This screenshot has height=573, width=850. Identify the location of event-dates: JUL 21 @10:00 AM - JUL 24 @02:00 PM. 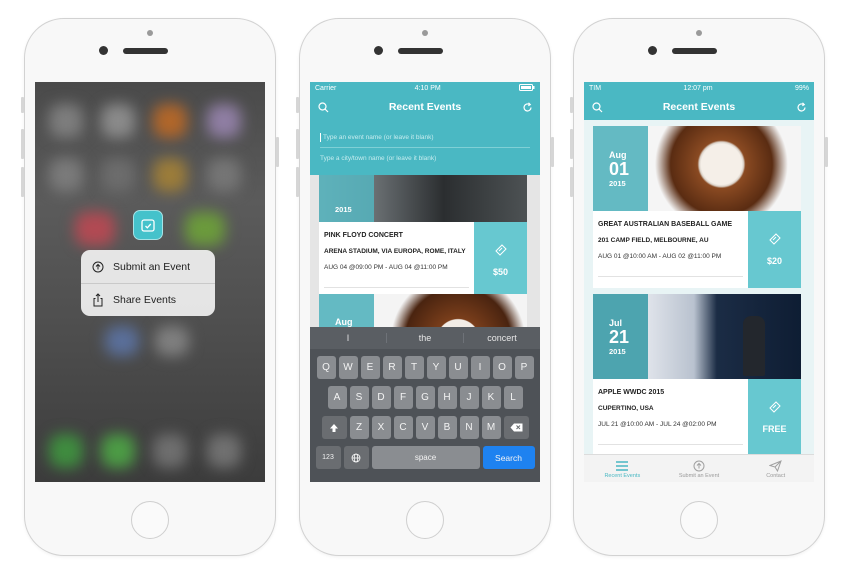
(657, 424).